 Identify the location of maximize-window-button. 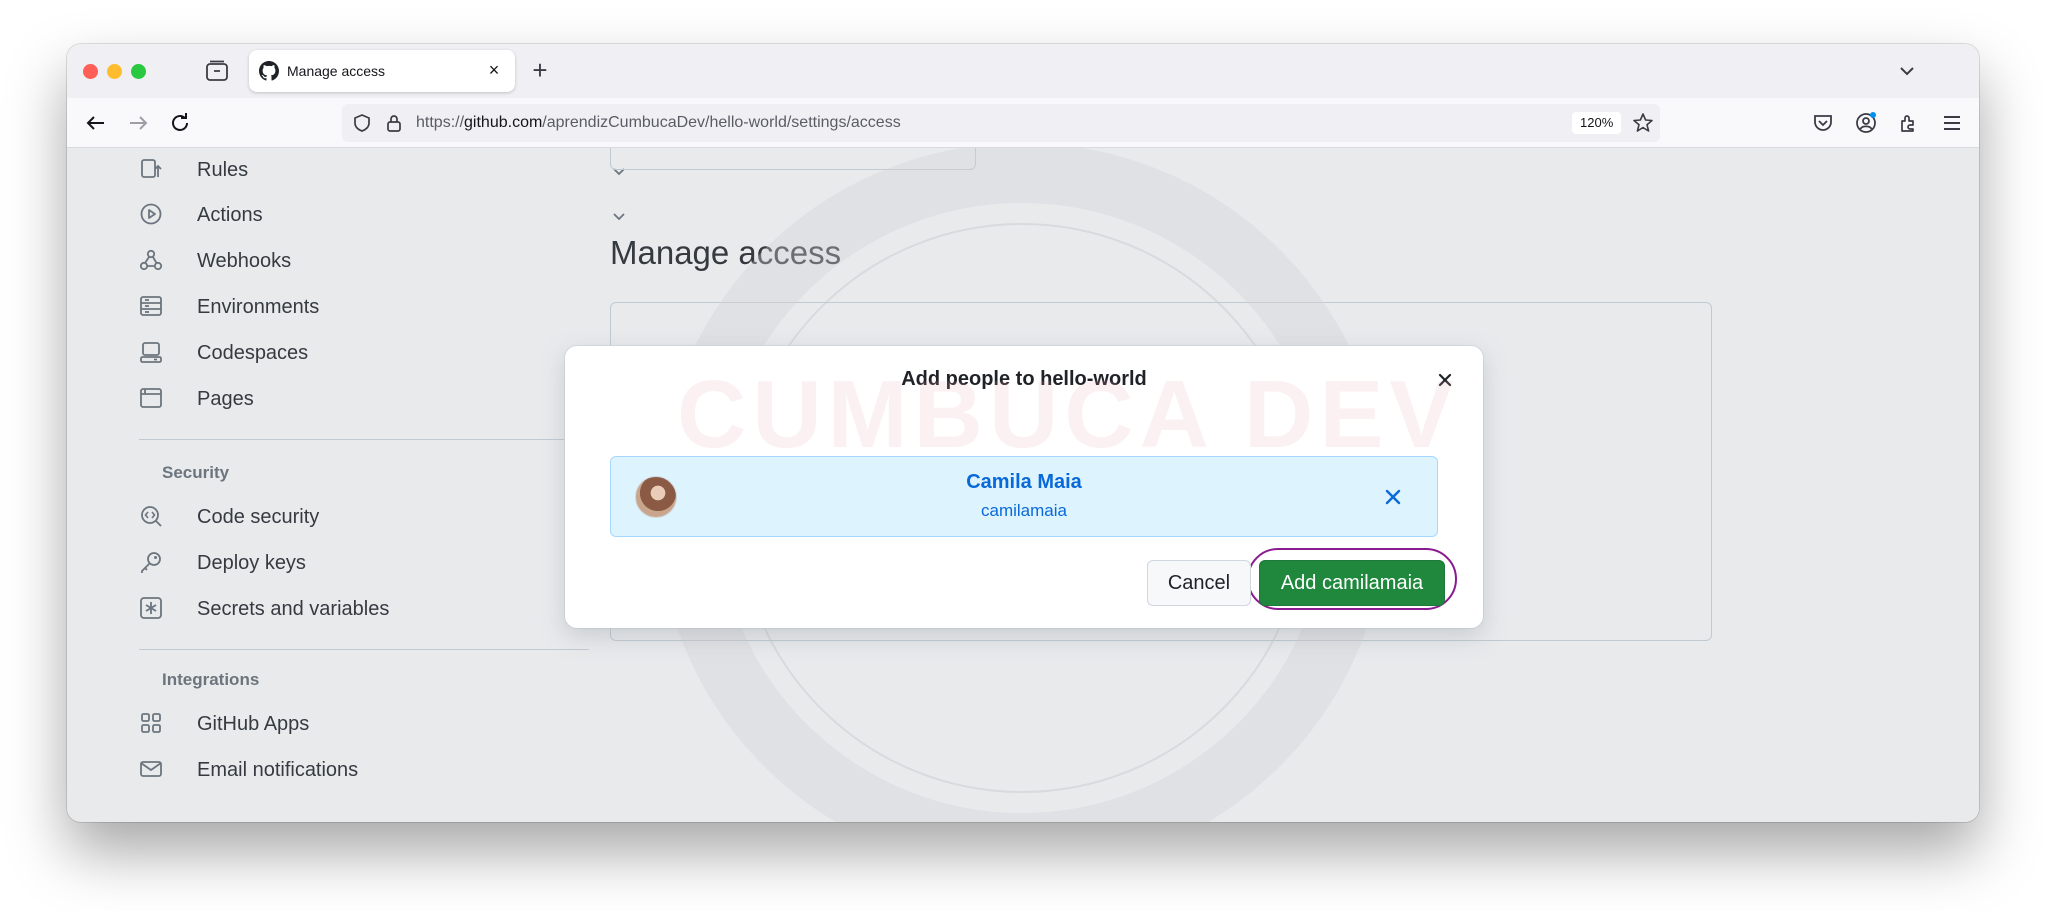
(138, 71).